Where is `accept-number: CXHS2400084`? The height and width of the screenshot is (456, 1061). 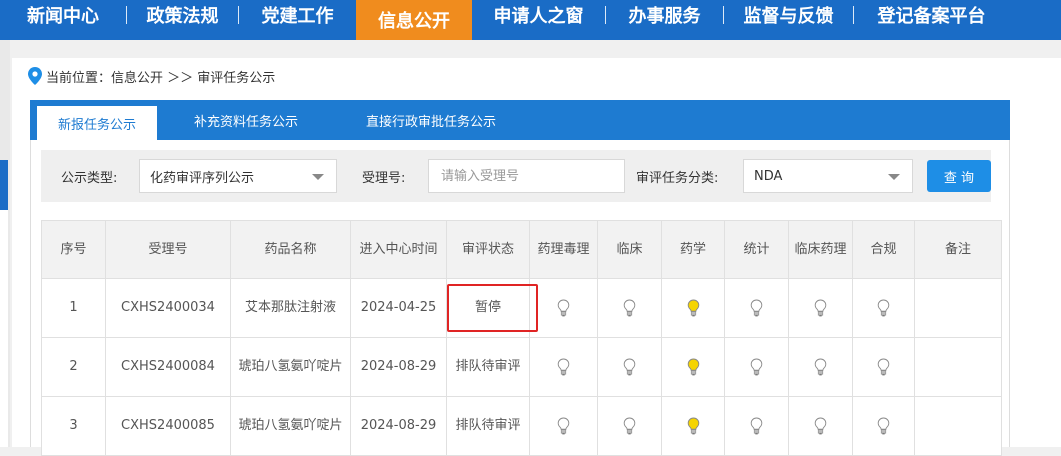
accept-number: CXHS2400084 is located at coordinates (168, 367).